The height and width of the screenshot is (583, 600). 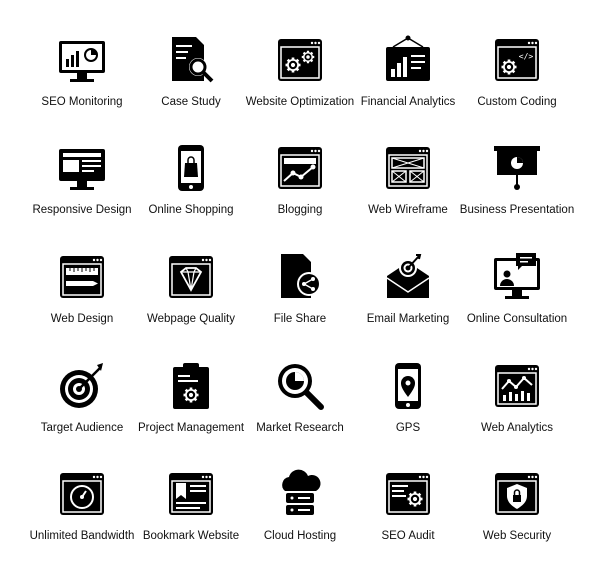 What do you see at coordinates (191, 168) in the screenshot?
I see `phone-bag-icon` at bounding box center [191, 168].